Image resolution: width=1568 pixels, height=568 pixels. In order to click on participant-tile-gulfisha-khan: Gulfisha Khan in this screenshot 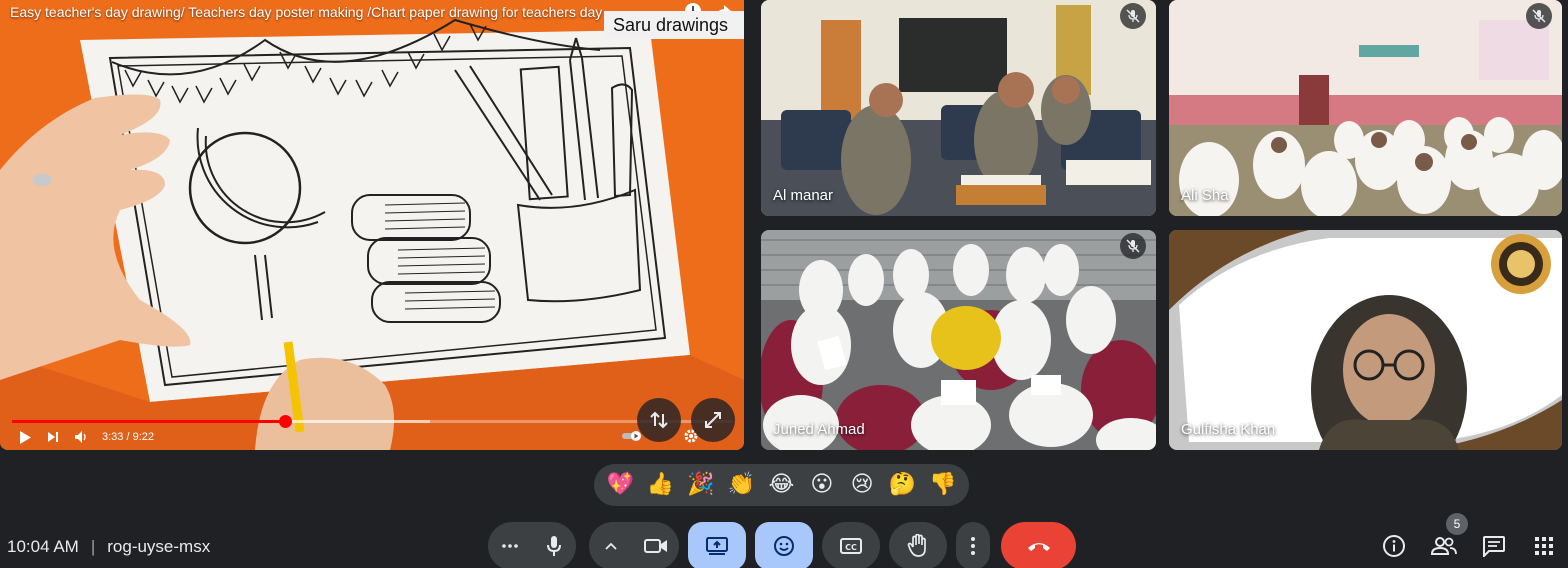, I will do `click(1365, 340)`.